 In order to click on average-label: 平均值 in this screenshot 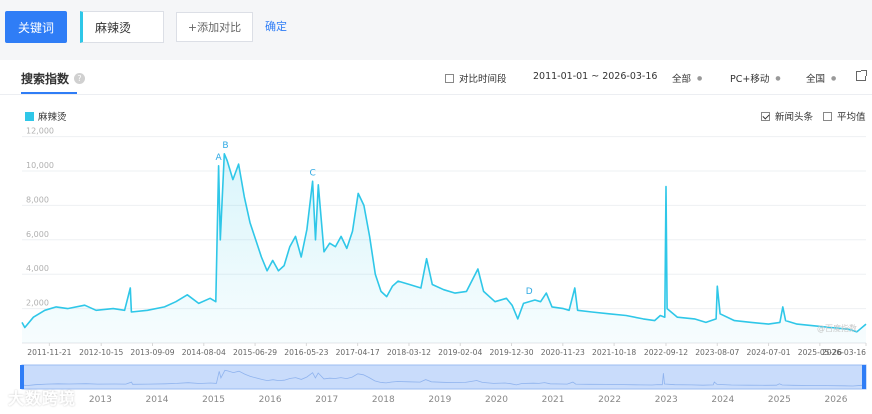, I will do `click(851, 117)`.